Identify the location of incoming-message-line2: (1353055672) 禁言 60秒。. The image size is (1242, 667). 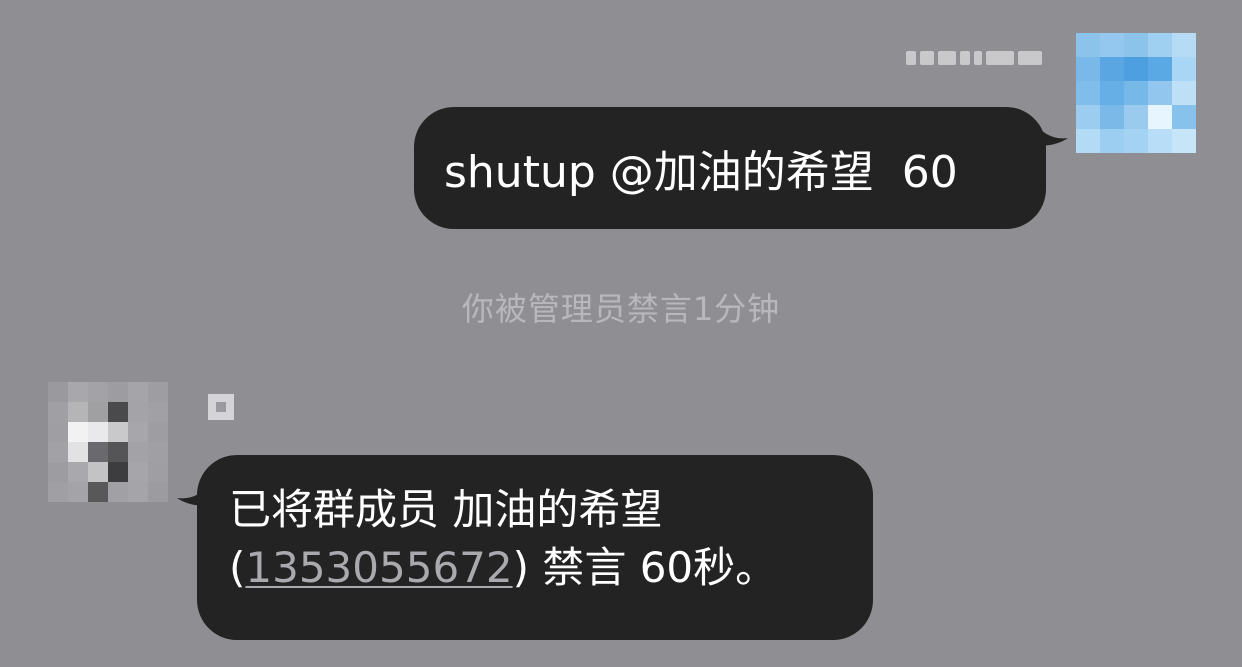
(535, 568).